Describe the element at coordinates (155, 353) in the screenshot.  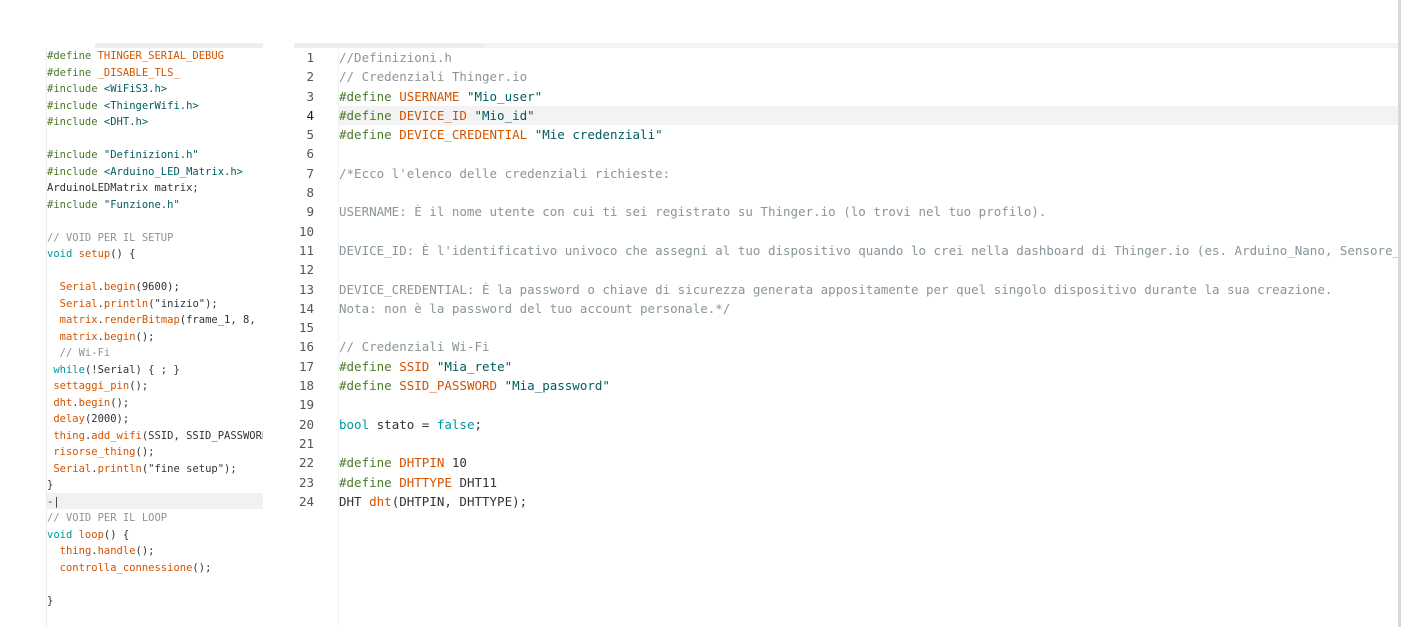
I see `code-line: // Wi-Fi` at that location.